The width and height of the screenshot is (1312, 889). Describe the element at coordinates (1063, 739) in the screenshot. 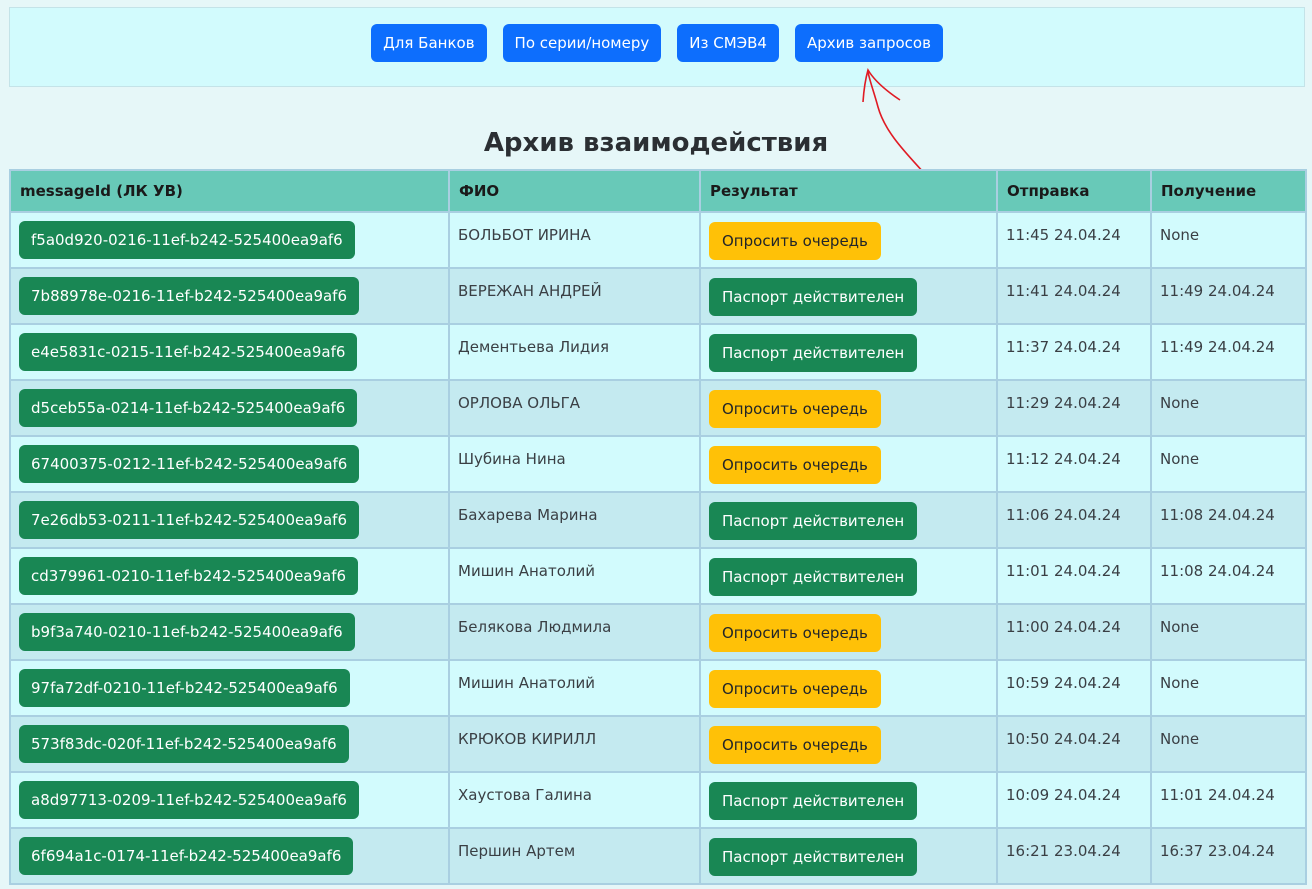

I see `sent-time-text: 10:50 24.04.24` at that location.